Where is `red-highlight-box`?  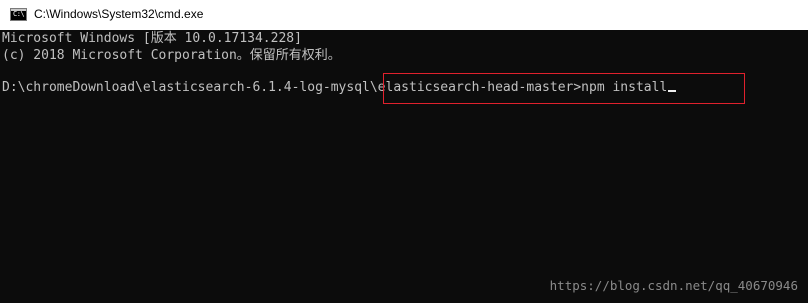
red-highlight-box is located at coordinates (564, 88).